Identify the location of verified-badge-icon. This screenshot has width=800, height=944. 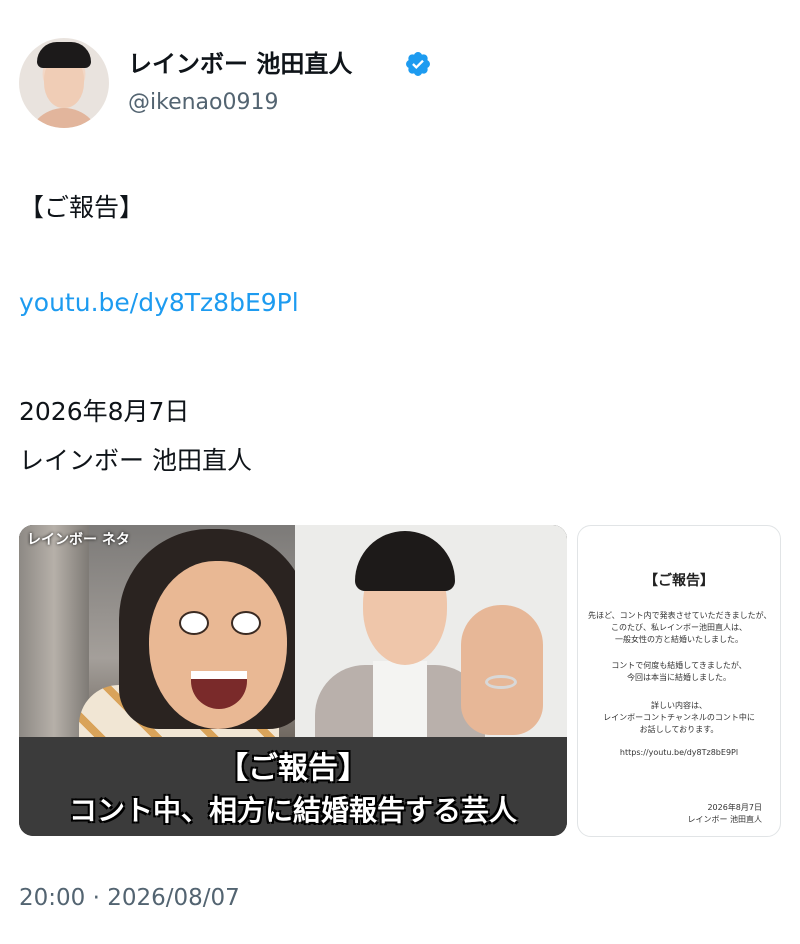
(418, 64).